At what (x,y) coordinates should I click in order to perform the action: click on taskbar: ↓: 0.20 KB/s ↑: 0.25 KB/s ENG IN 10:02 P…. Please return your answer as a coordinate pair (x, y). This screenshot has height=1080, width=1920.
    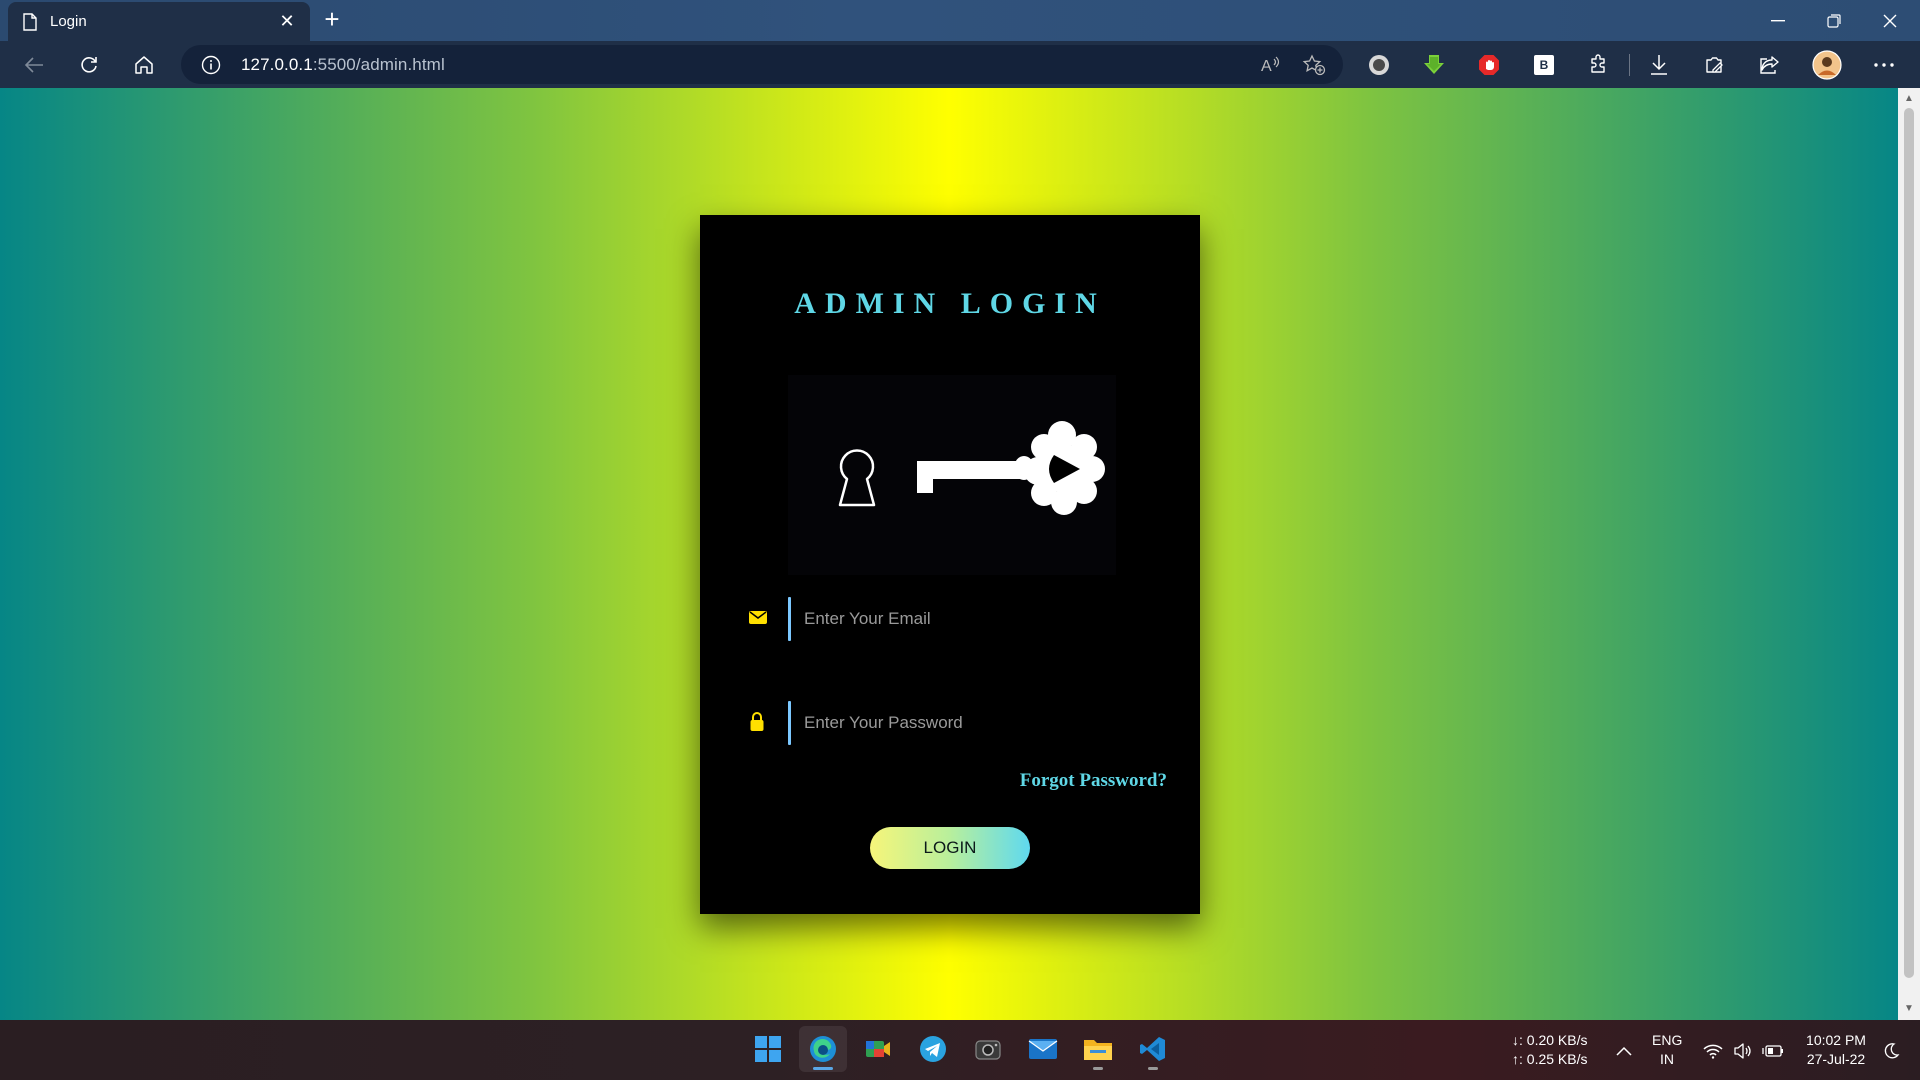
    Looking at the image, I should click on (960, 1050).